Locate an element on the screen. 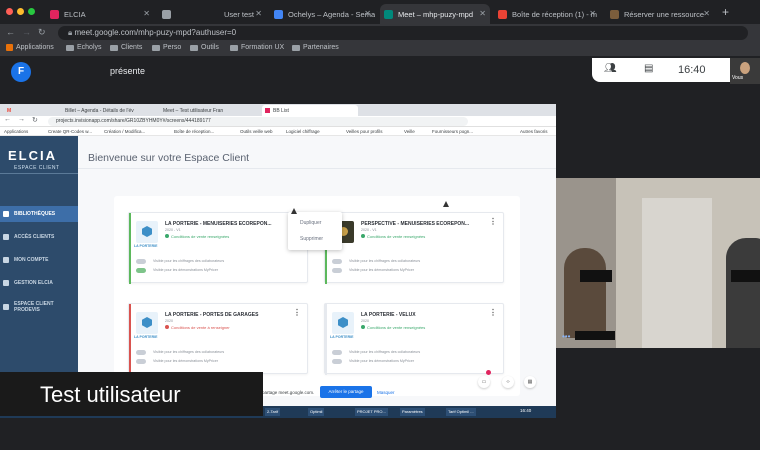 The height and width of the screenshot is (450, 760). grid-fab-icon: ▦ is located at coordinates (530, 382).